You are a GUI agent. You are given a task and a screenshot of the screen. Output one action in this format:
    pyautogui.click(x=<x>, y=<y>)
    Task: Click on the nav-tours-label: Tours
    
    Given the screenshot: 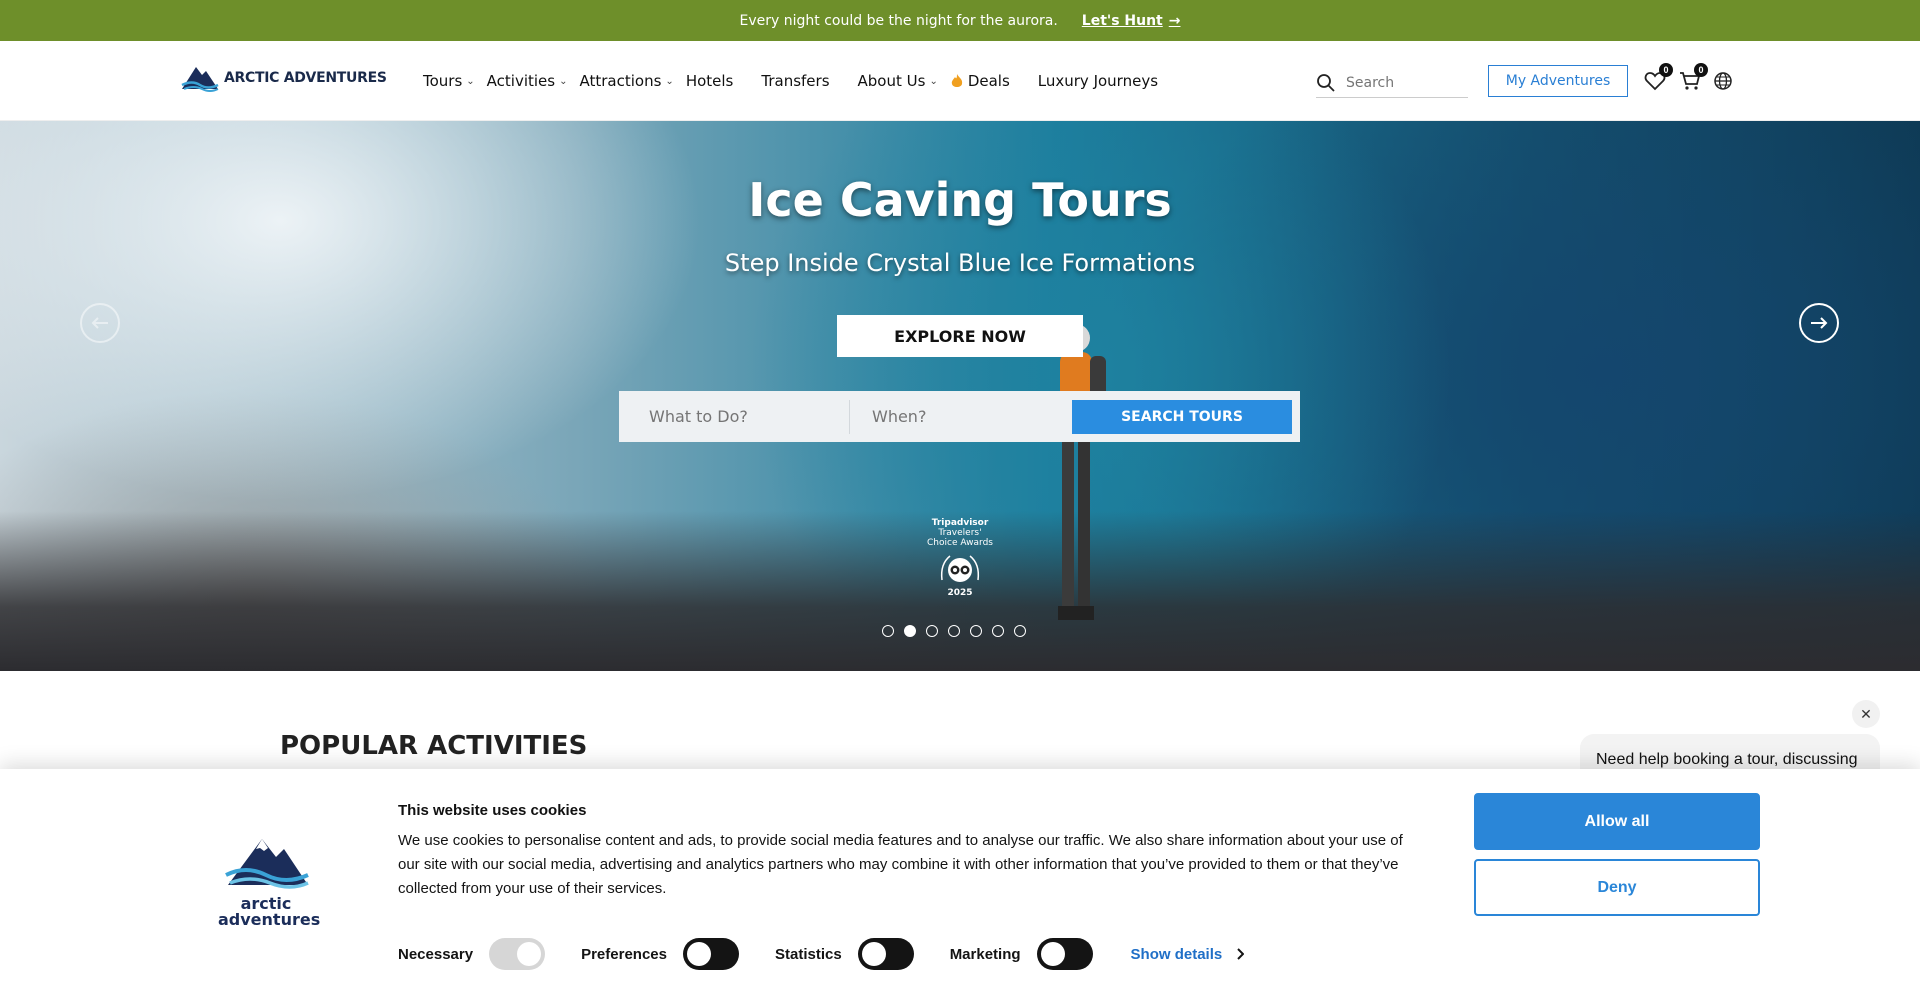 What is the action you would take?
    pyautogui.click(x=443, y=81)
    